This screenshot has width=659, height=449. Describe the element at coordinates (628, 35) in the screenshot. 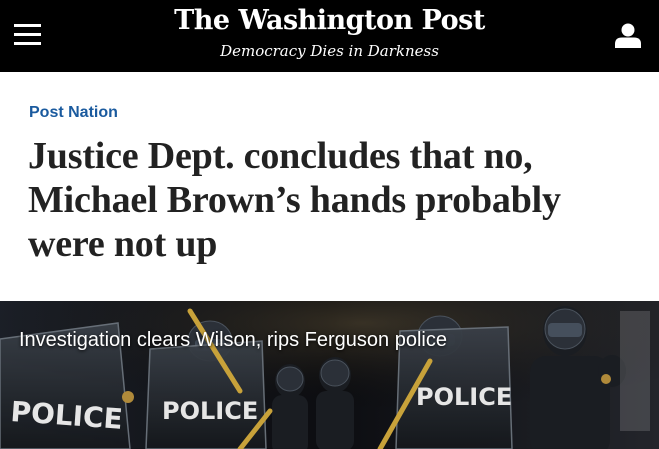

I see `user-account-icon` at that location.